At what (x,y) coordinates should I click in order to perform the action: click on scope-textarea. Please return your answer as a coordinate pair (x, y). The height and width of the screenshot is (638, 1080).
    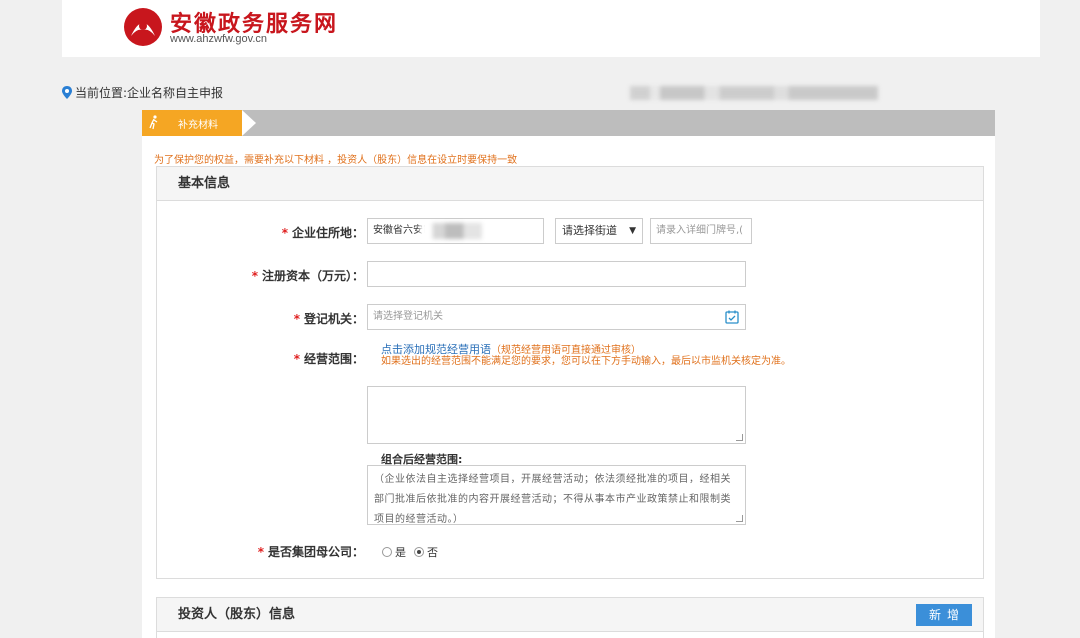
    Looking at the image, I should click on (556, 415).